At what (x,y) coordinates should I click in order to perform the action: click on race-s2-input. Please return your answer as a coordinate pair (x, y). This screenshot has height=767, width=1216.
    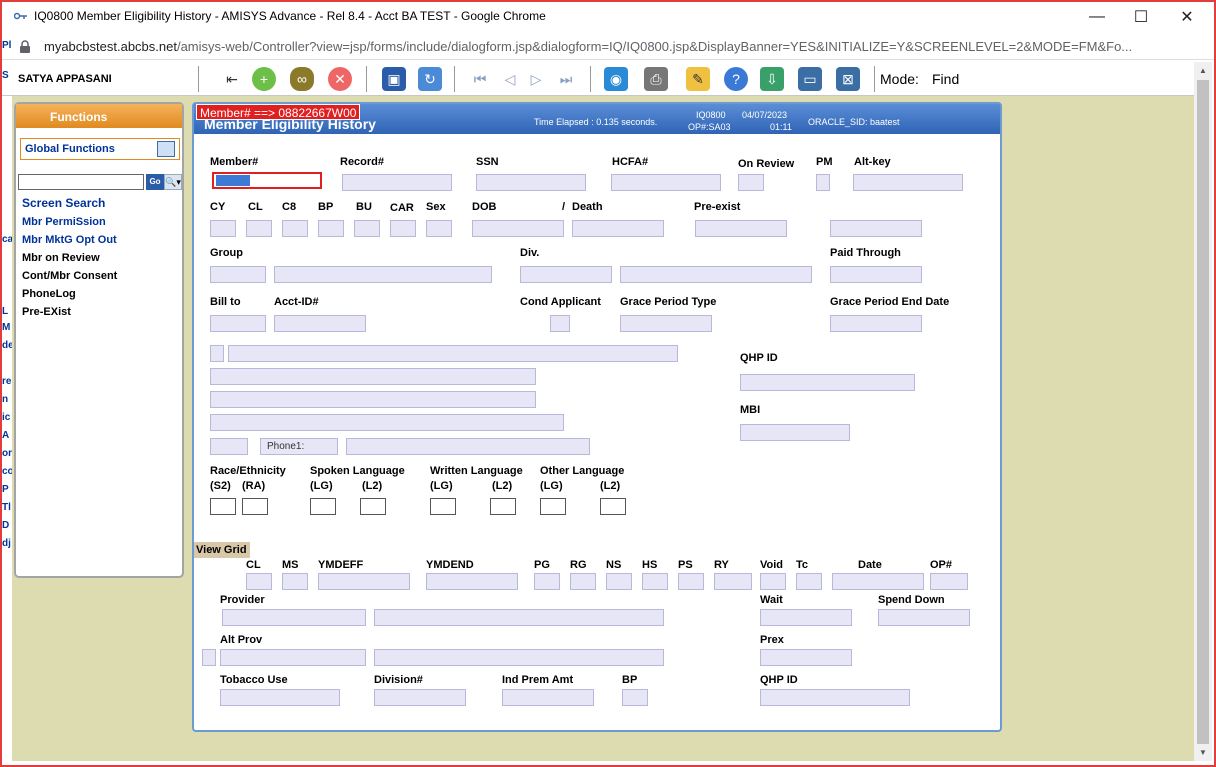
    Looking at the image, I should click on (223, 506).